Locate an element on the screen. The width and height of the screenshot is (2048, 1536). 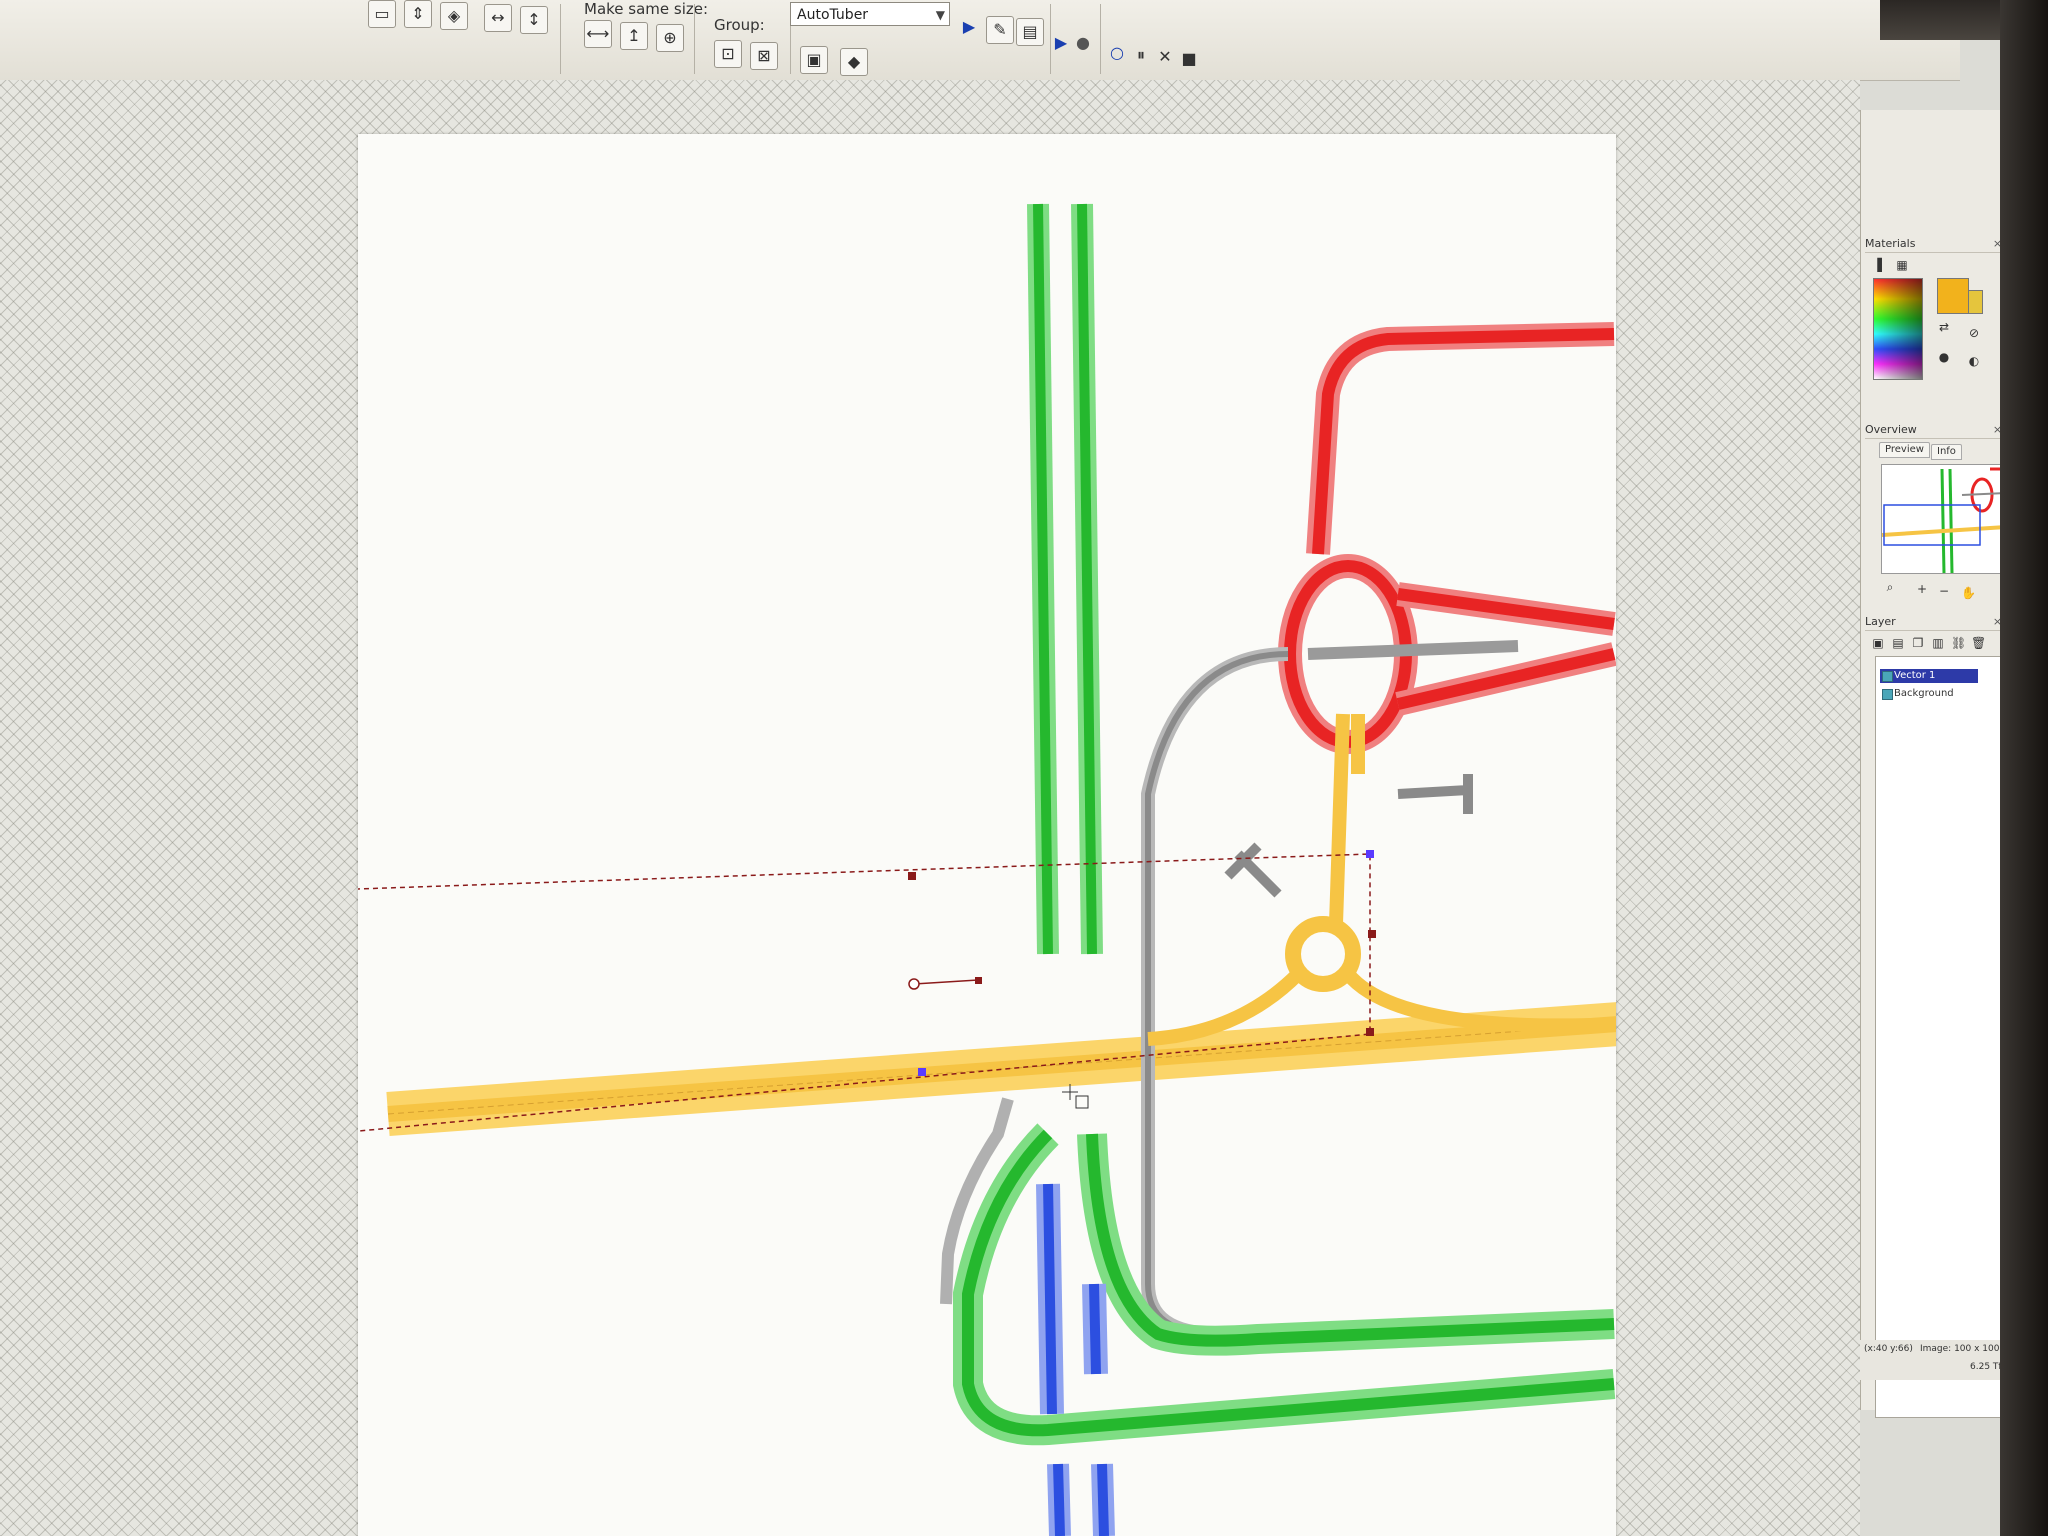
overview-panel-title: Overview × ▫ is located at coordinates (1940, 430).